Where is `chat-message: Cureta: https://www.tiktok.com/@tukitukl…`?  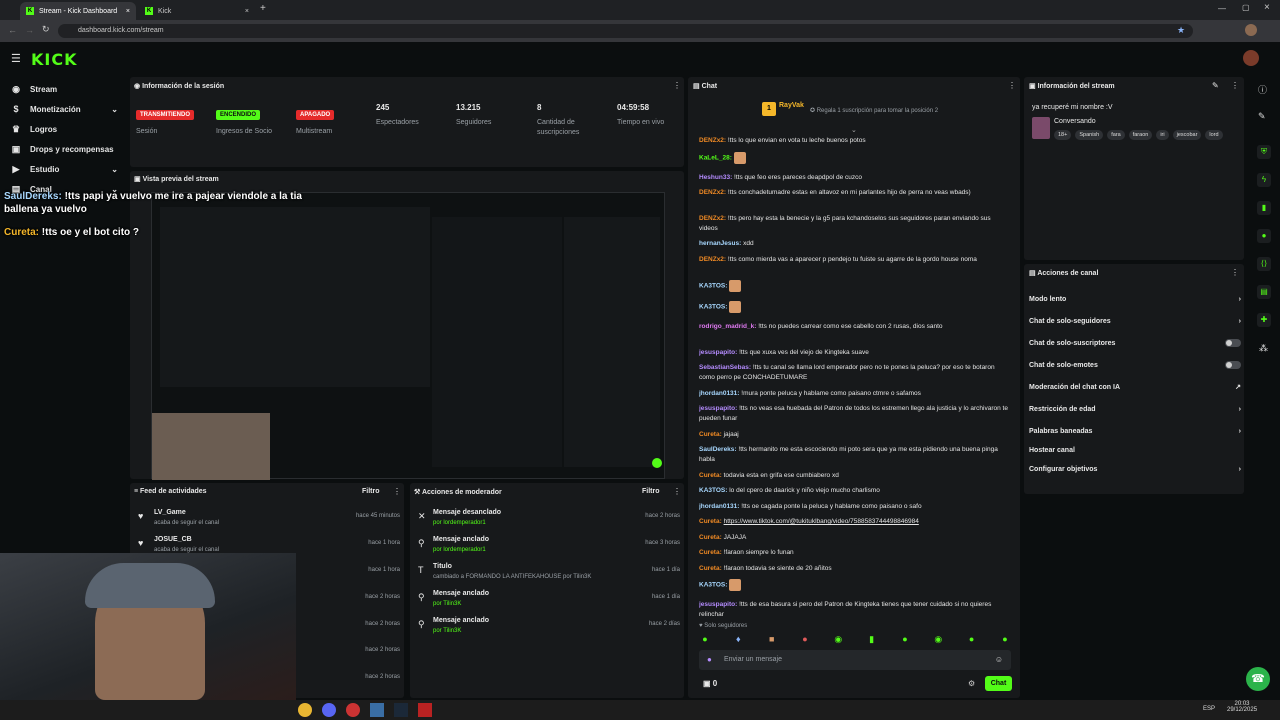
chat-message: Cureta: https://www.tiktok.com/@tukitukl… is located at coordinates (855, 522).